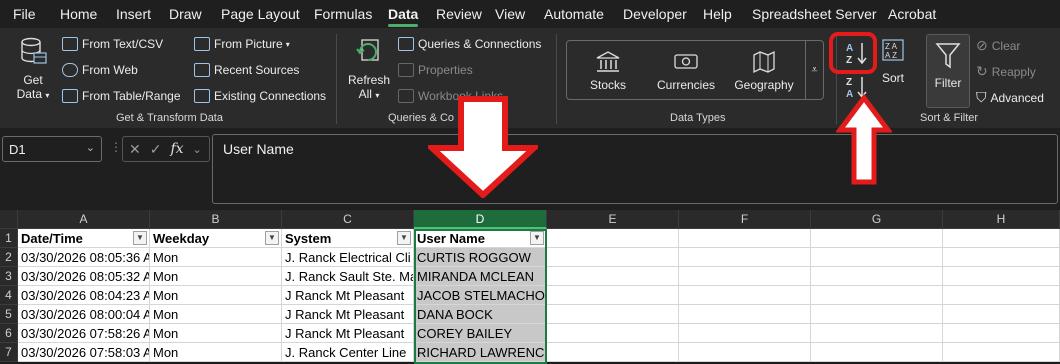  I want to click on table-cell: 03/30/2026 07:58:03 A, so click(84, 352).